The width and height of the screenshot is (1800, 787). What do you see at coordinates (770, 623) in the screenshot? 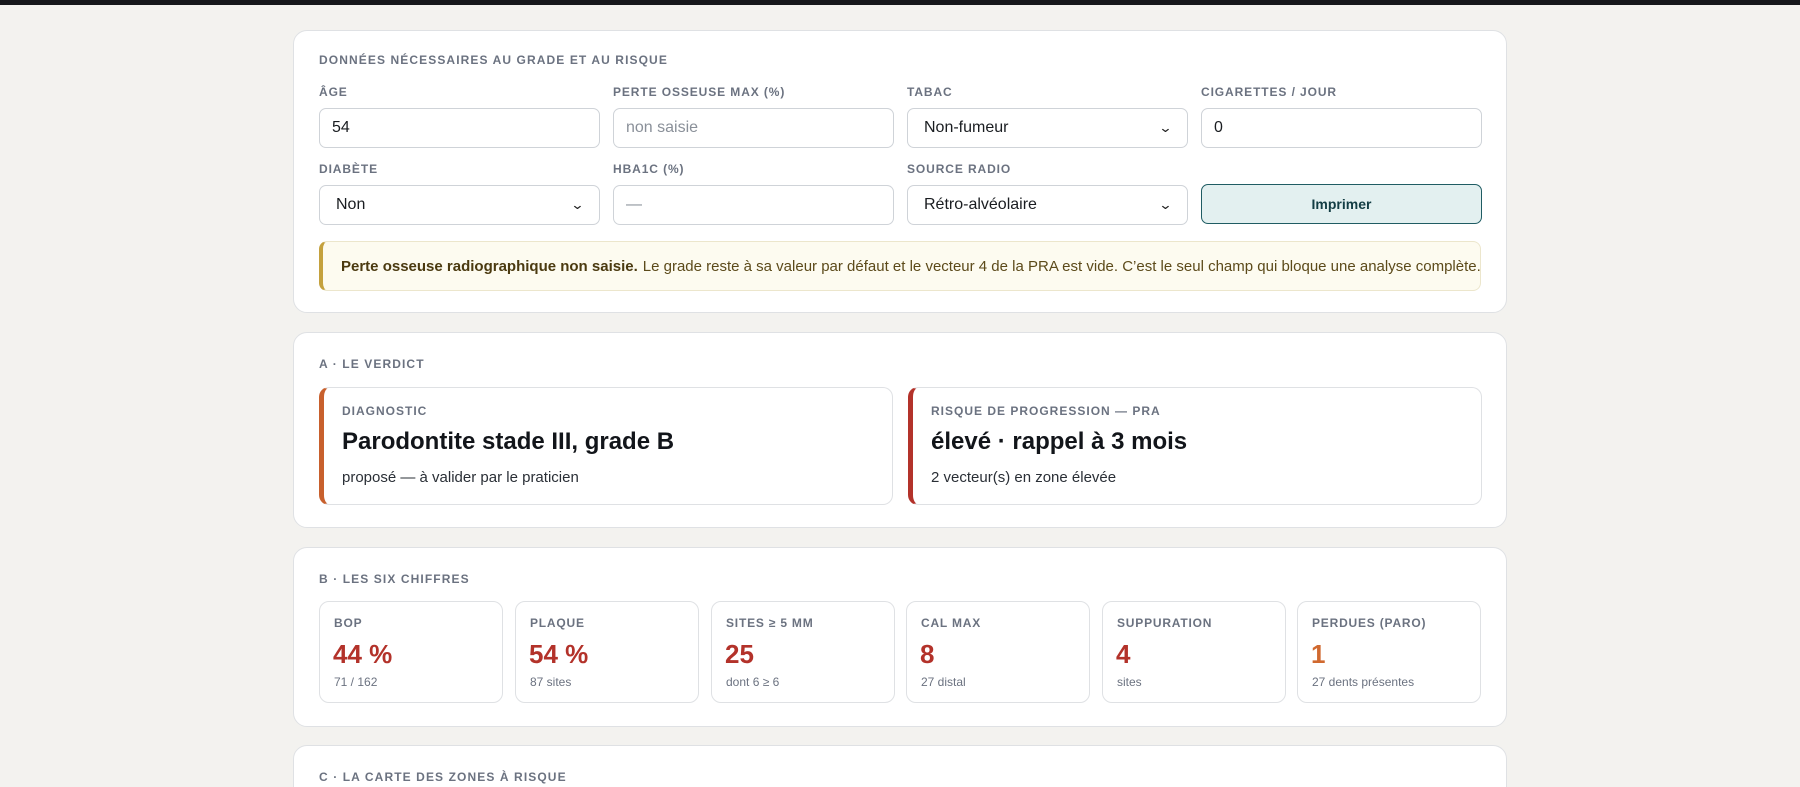
I see `stat-label: SITES ≥ 5 MM` at bounding box center [770, 623].